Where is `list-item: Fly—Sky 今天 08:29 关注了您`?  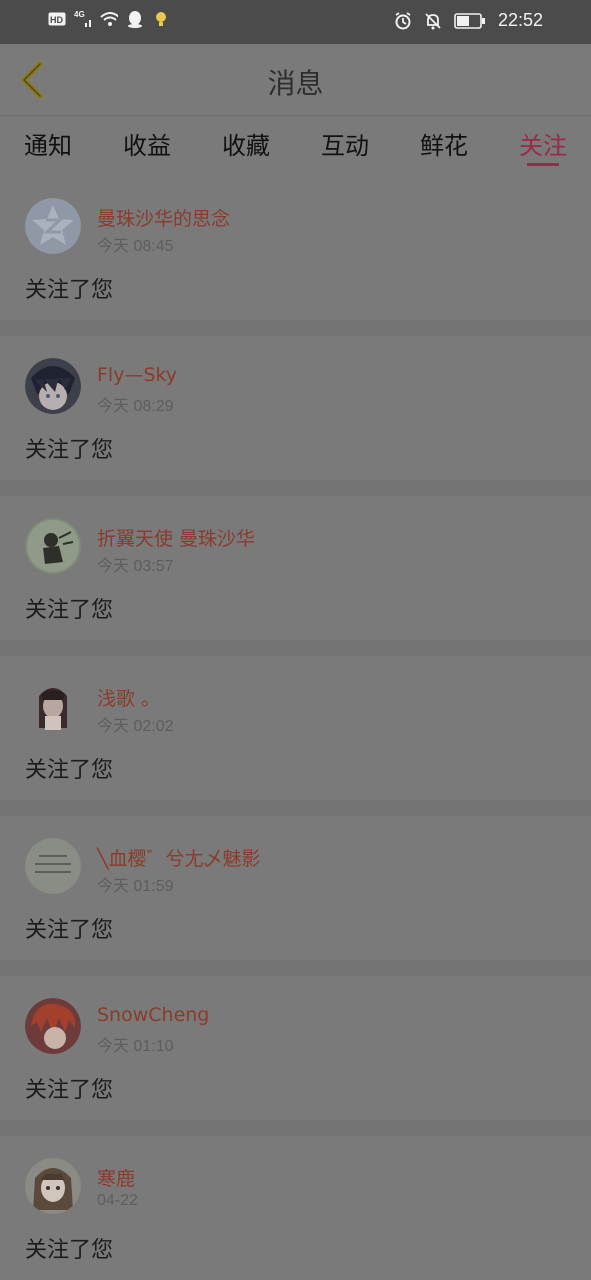
list-item: Fly—Sky 今天 08:29 关注了您 is located at coordinates (295, 408).